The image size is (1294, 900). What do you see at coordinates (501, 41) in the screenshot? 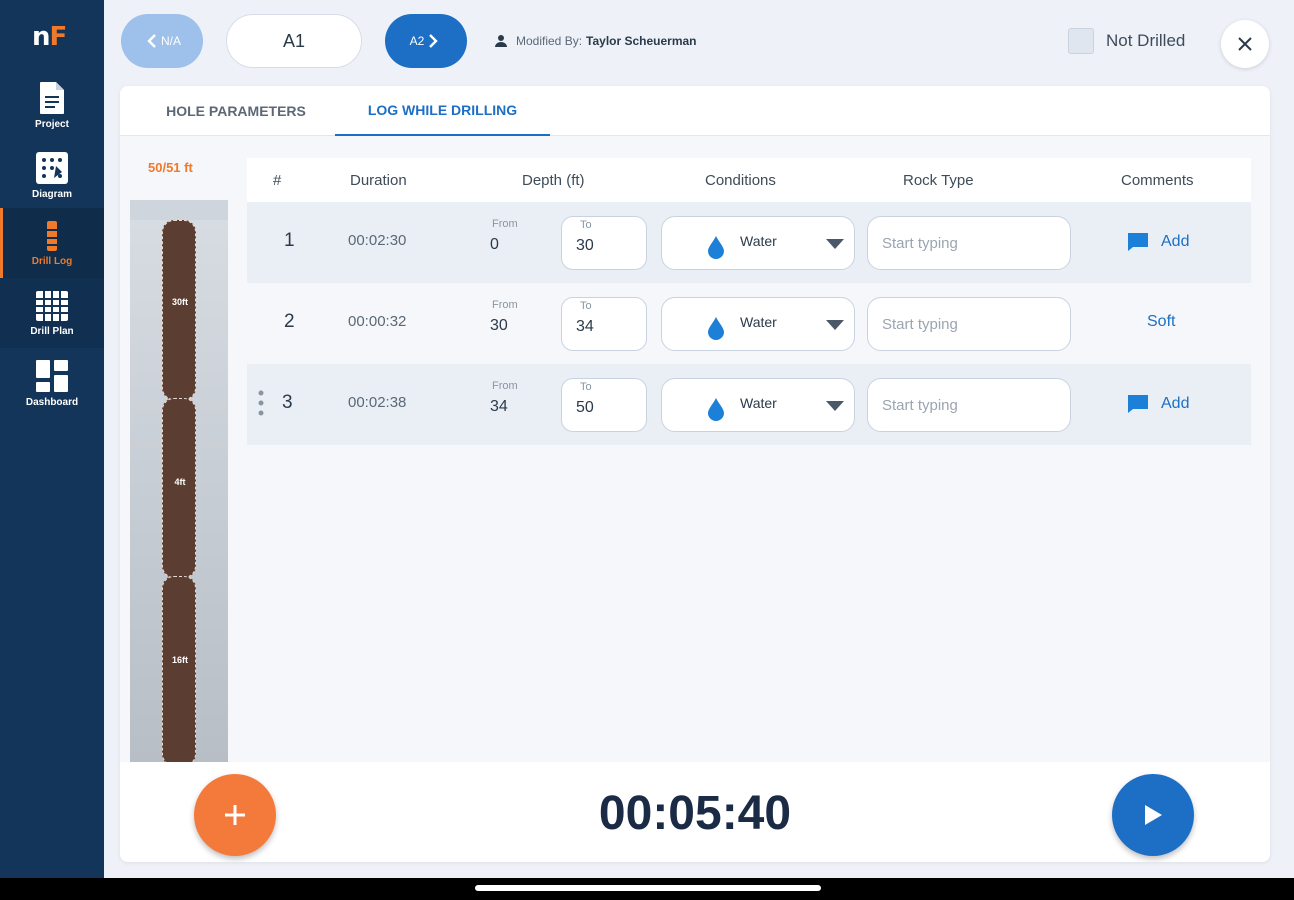
I see `person-icon` at bounding box center [501, 41].